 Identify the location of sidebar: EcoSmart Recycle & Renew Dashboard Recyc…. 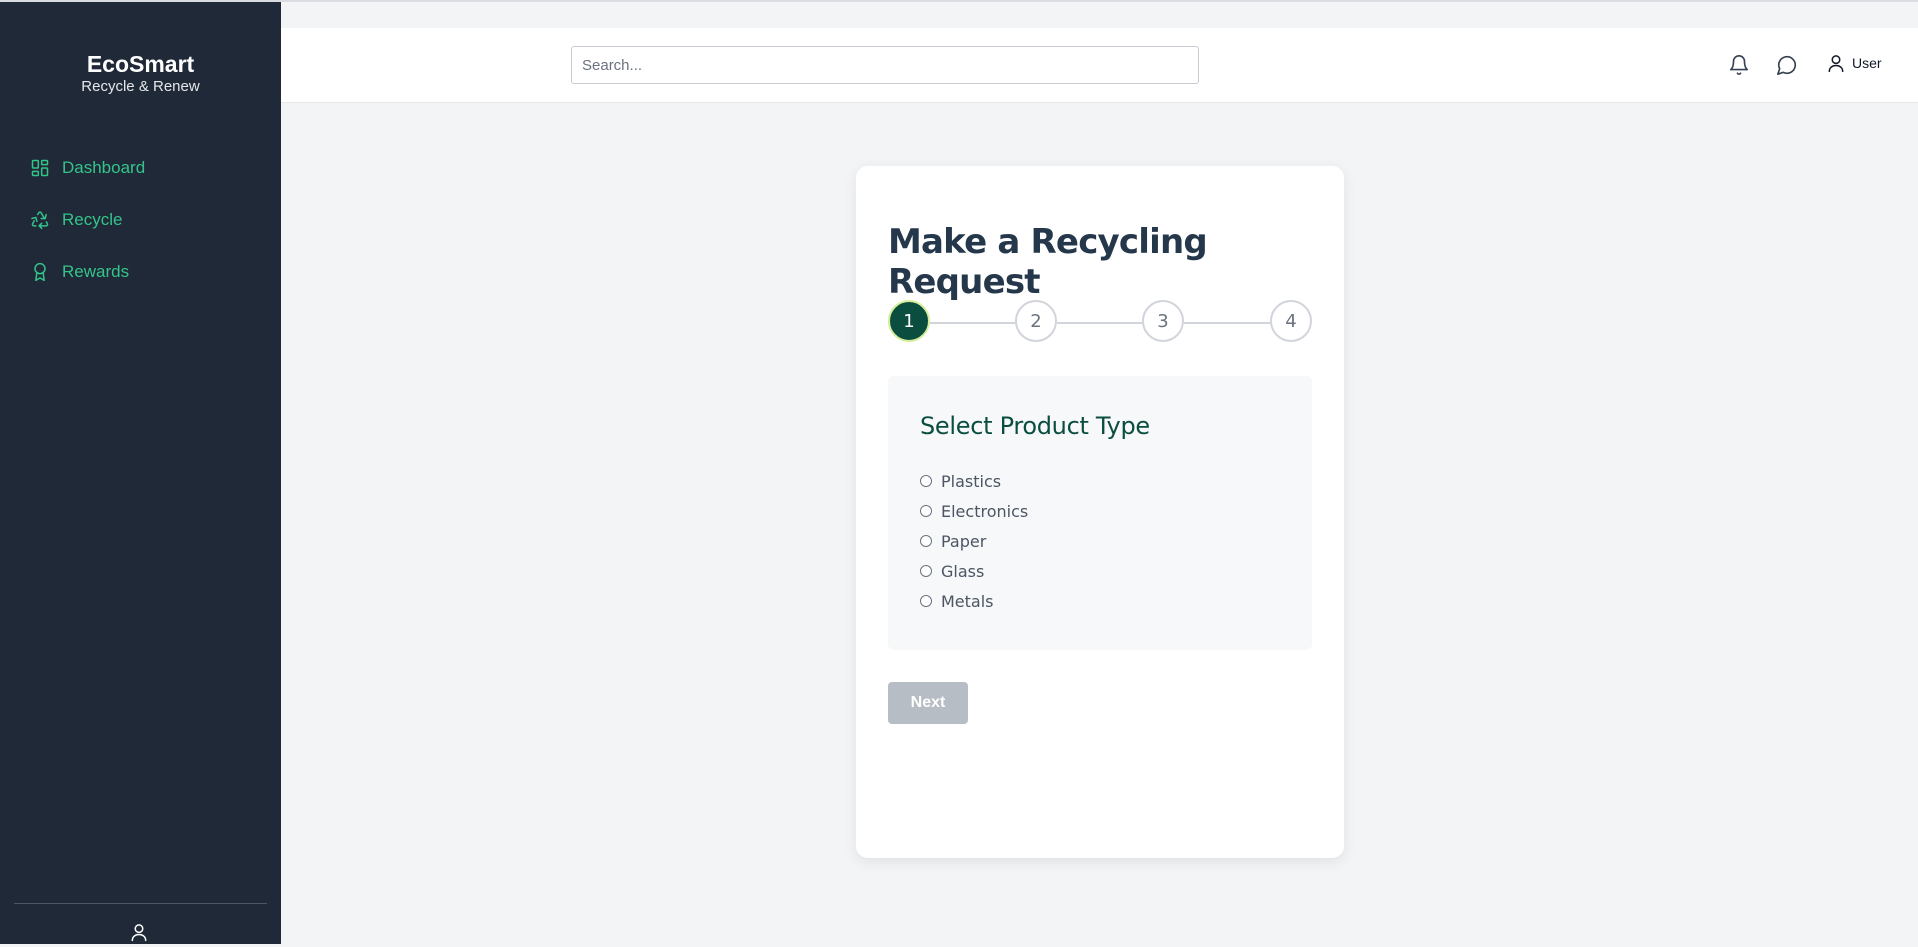
(140, 473).